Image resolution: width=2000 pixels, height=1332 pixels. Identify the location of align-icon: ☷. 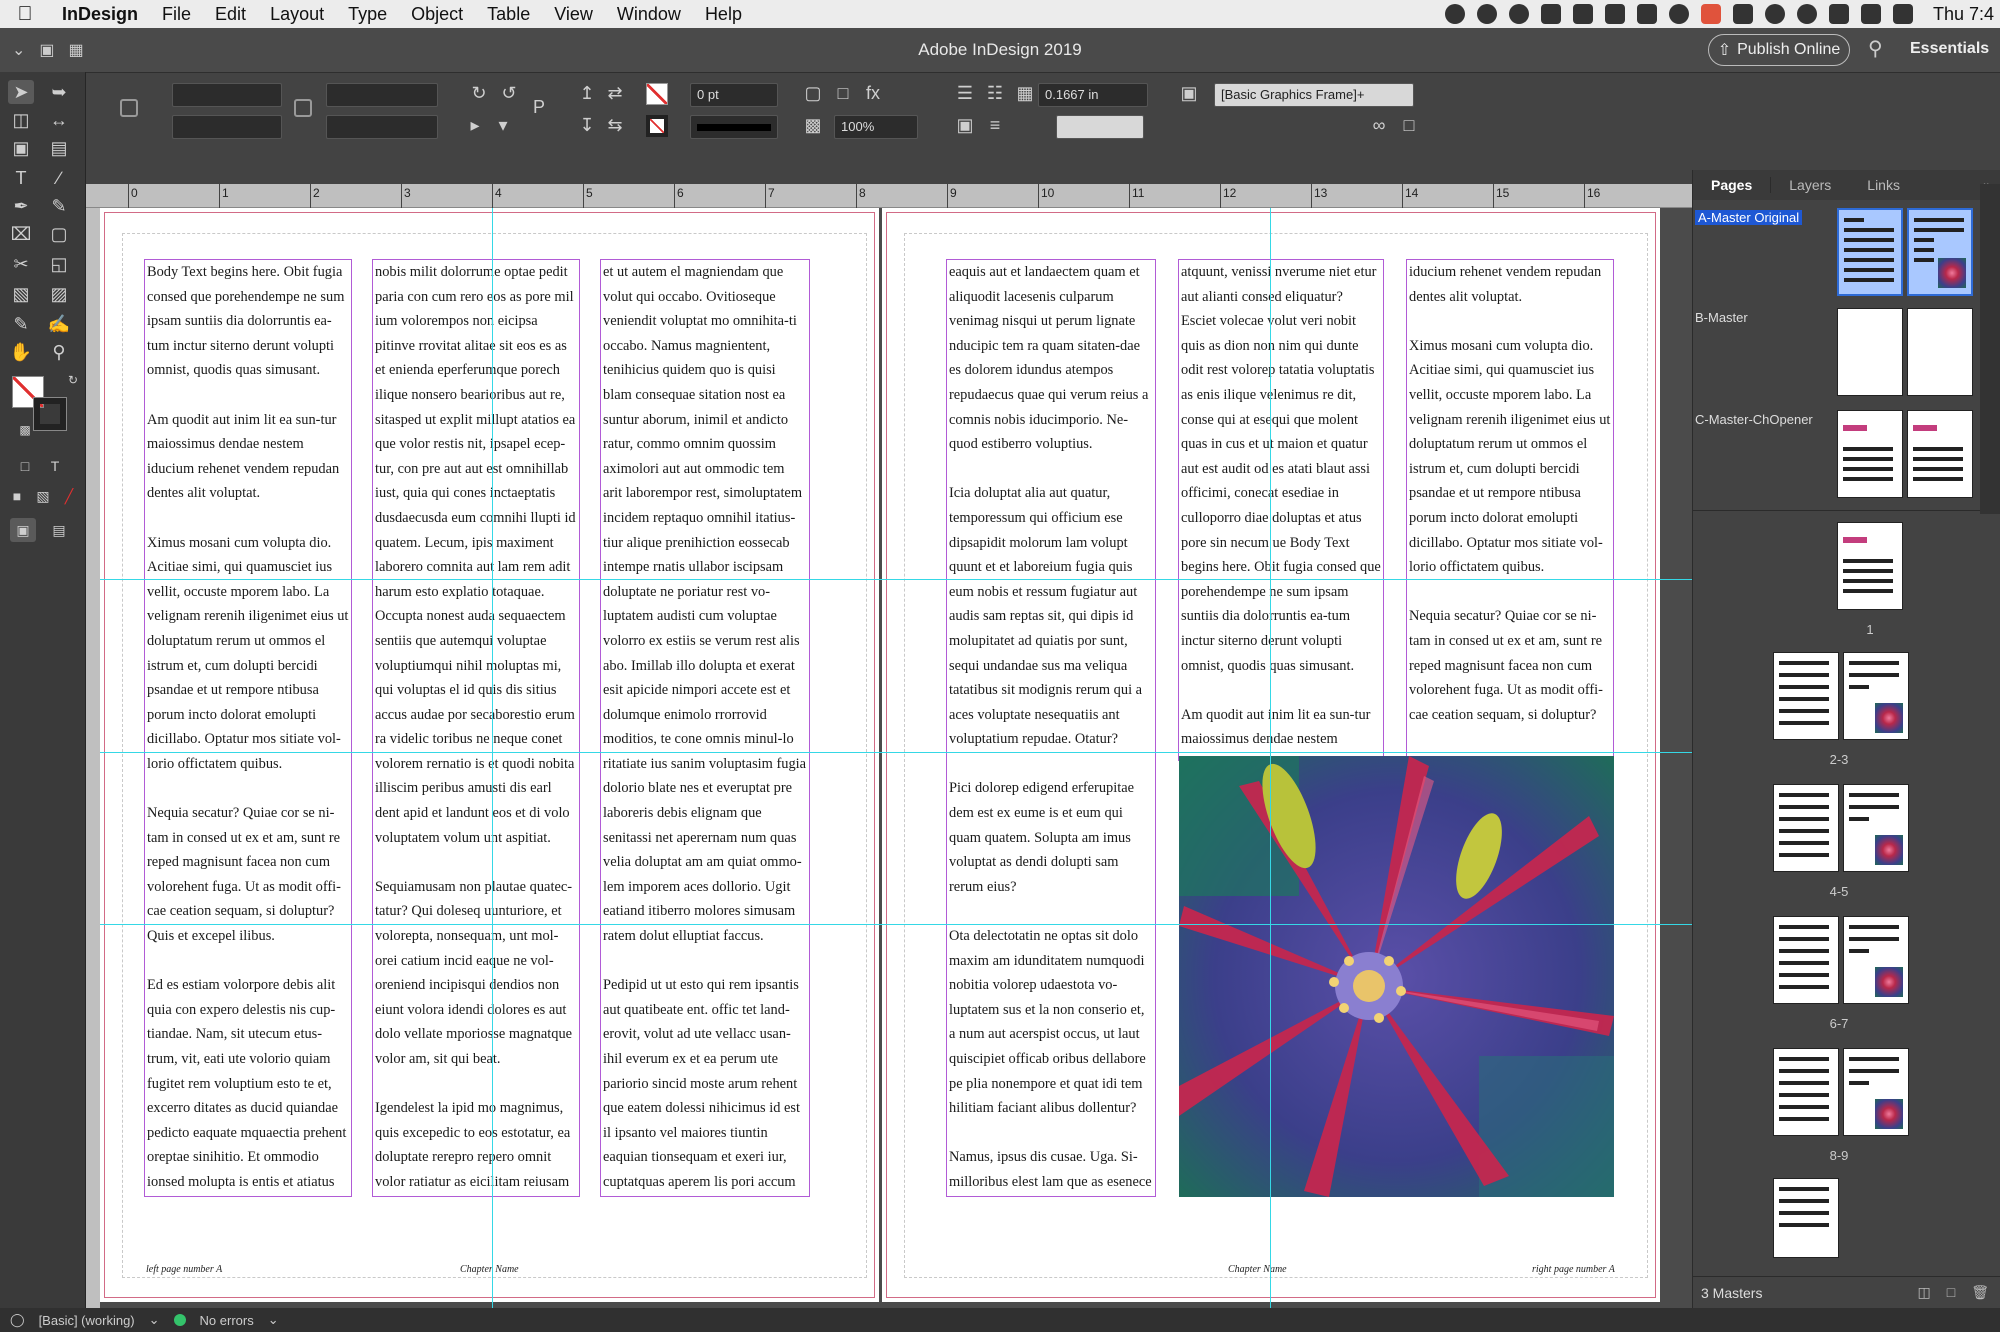
(995, 93).